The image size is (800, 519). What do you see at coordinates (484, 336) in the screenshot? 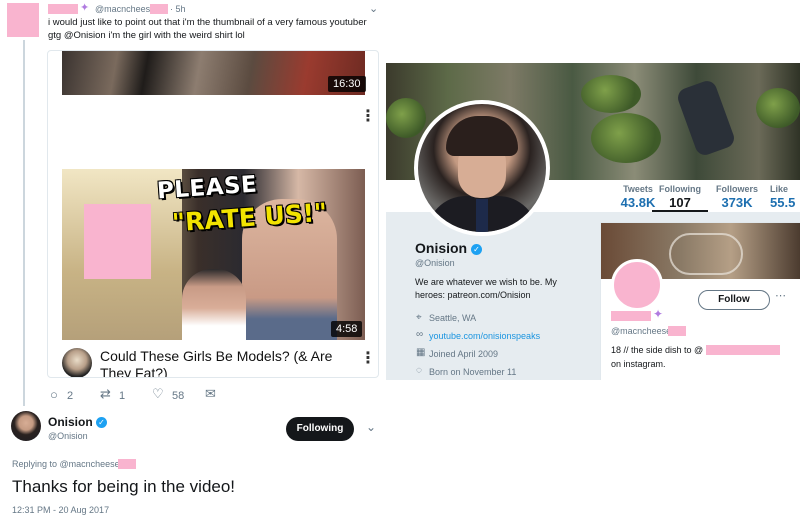
I see `profile-website: youtube.com/onisionspeaks` at bounding box center [484, 336].